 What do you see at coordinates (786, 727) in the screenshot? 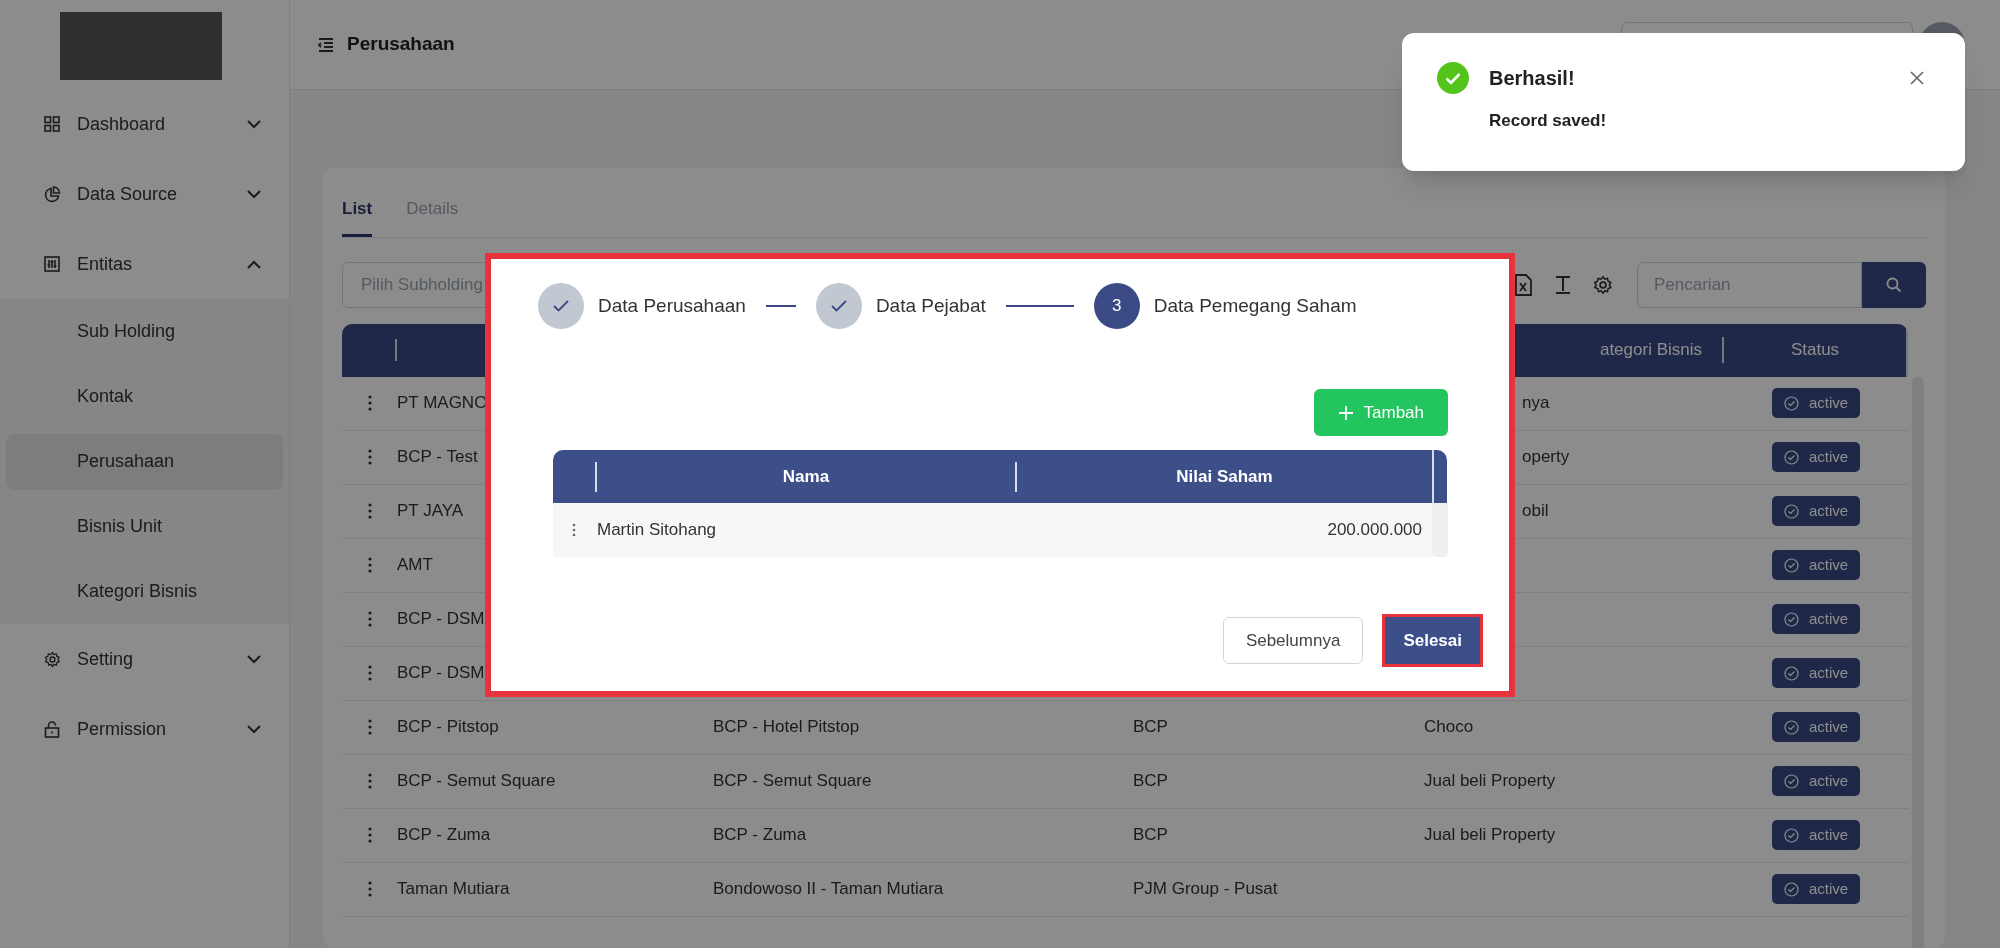
I see `table-cell: BCP - Hotel Pitstop` at bounding box center [786, 727].